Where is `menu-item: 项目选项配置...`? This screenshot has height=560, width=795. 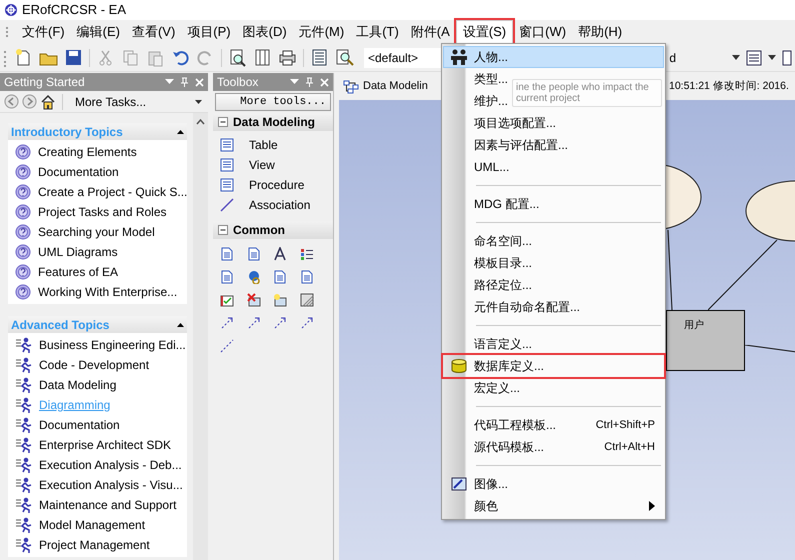
menu-item: 项目选项配置... is located at coordinates (515, 123).